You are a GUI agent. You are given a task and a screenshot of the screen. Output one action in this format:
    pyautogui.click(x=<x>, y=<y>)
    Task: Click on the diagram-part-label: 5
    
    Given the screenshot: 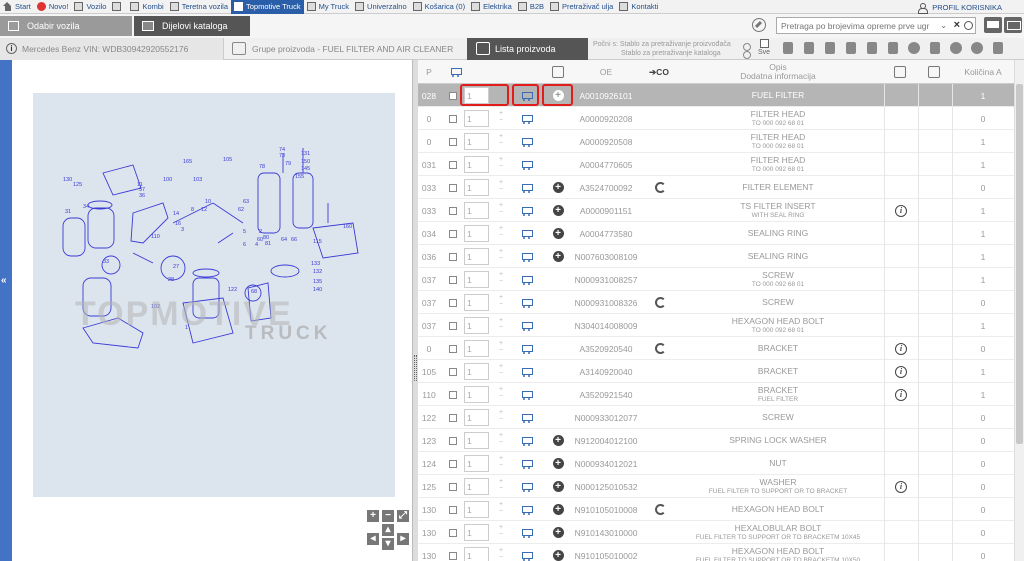 What is the action you would take?
    pyautogui.click(x=244, y=232)
    